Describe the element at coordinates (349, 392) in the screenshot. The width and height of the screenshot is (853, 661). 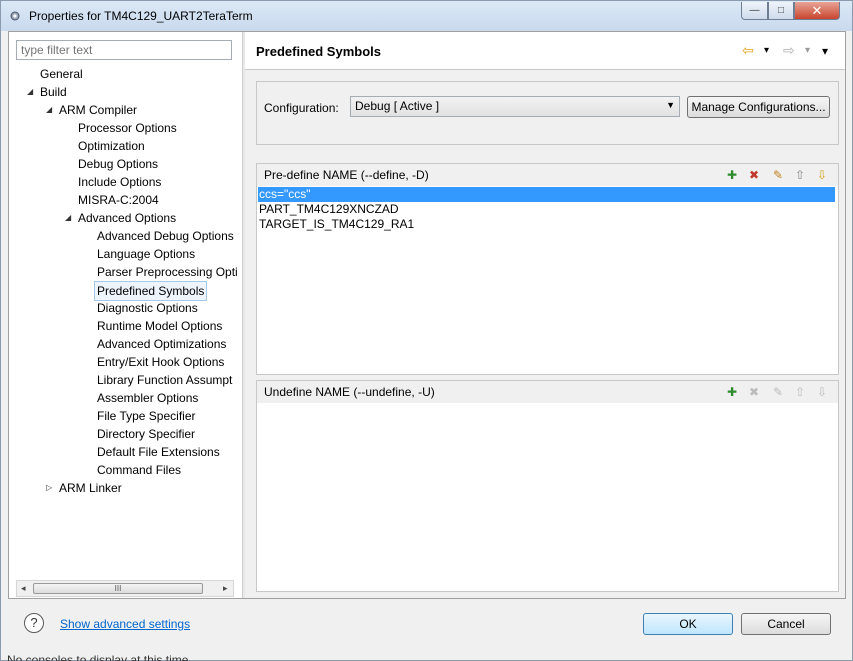
I see `undefine-title: Undefine NAME (--undefine, -U)` at that location.